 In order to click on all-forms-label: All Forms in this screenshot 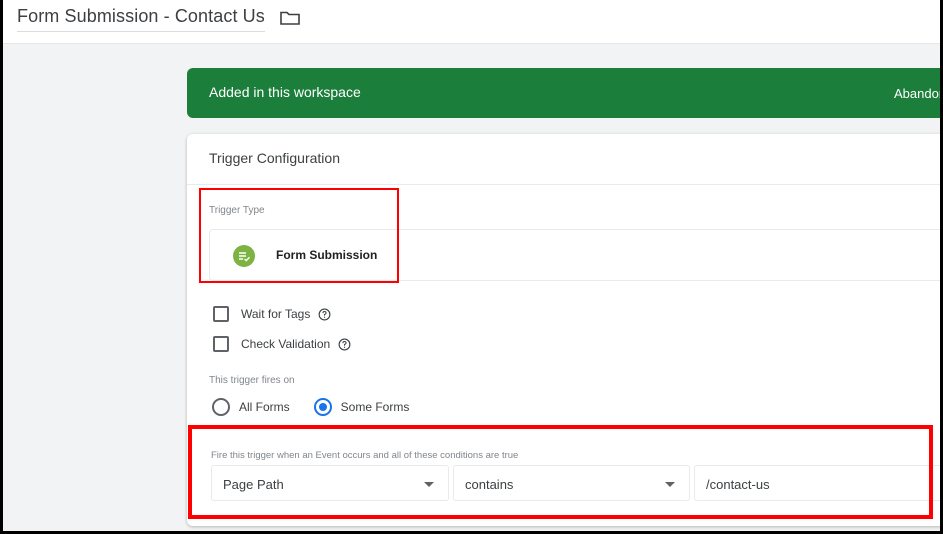, I will do `click(264, 407)`.